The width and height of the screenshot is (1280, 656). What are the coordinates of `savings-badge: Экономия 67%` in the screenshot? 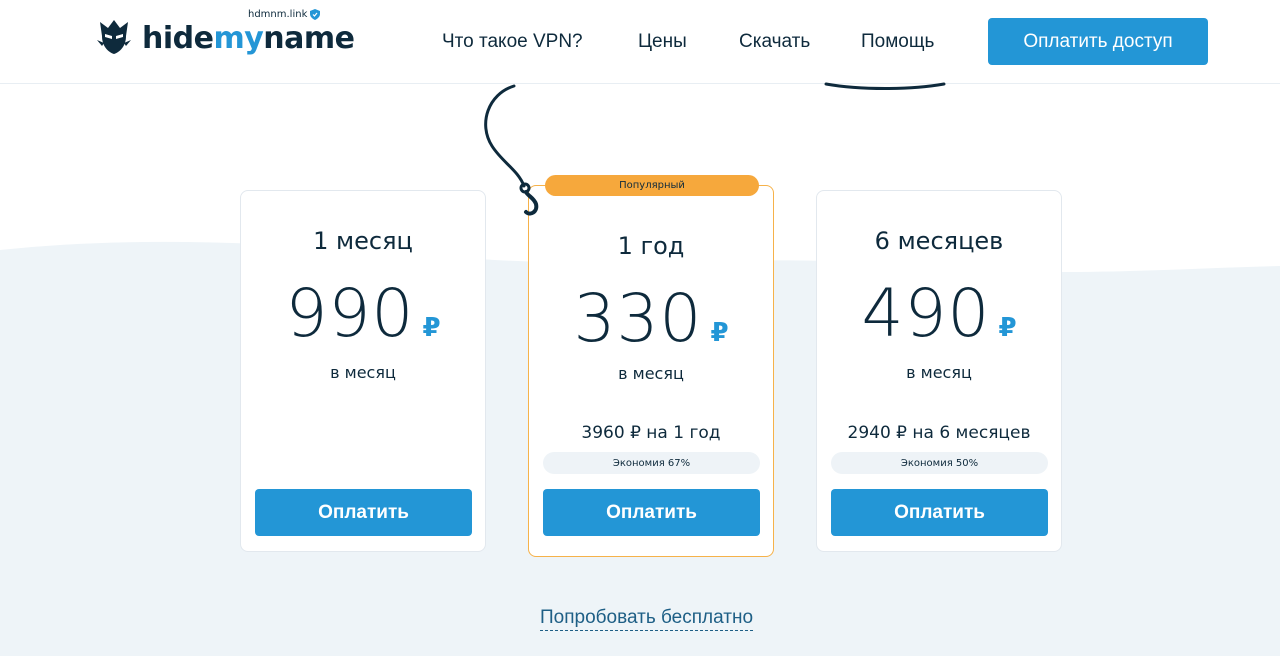 It's located at (651, 463).